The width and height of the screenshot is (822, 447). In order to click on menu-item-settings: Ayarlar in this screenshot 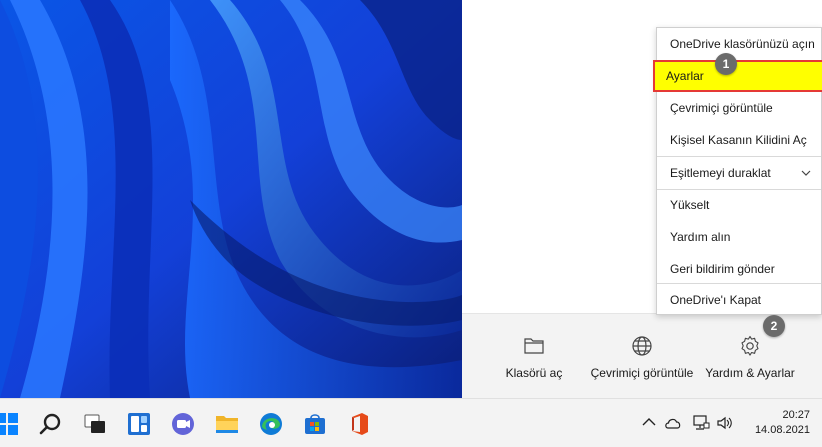, I will do `click(737, 76)`.